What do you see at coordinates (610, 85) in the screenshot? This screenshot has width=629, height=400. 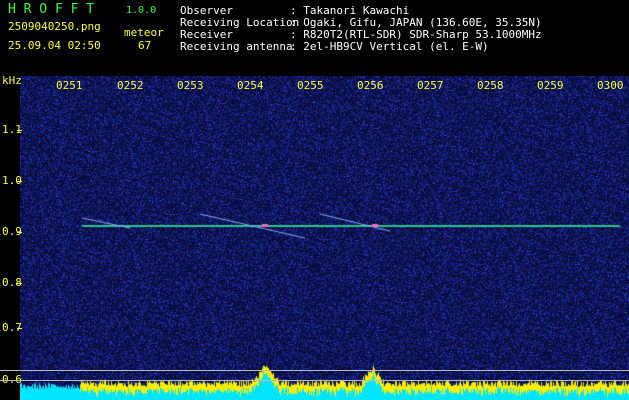 I see `x-tick-label: 0300` at bounding box center [610, 85].